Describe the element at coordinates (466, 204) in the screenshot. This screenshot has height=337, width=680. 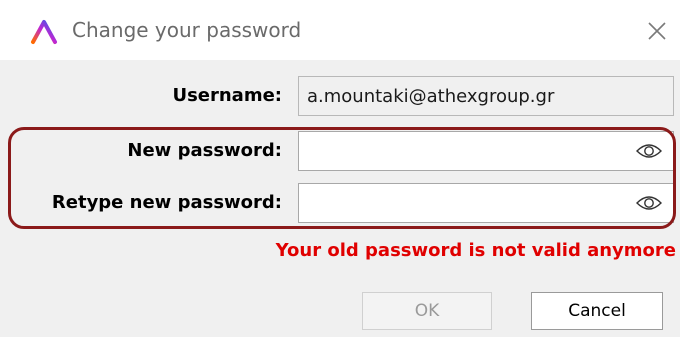
I see `retype-password-input` at that location.